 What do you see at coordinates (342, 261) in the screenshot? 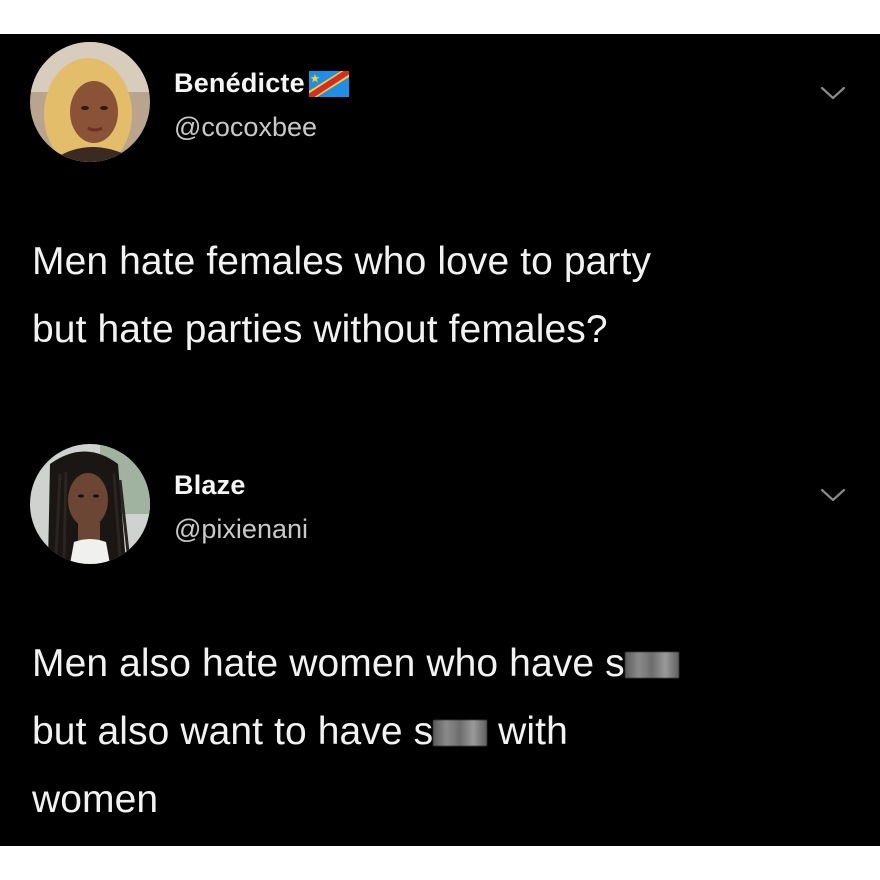
I see `tweet-text-line: Men hate females who love to party` at bounding box center [342, 261].